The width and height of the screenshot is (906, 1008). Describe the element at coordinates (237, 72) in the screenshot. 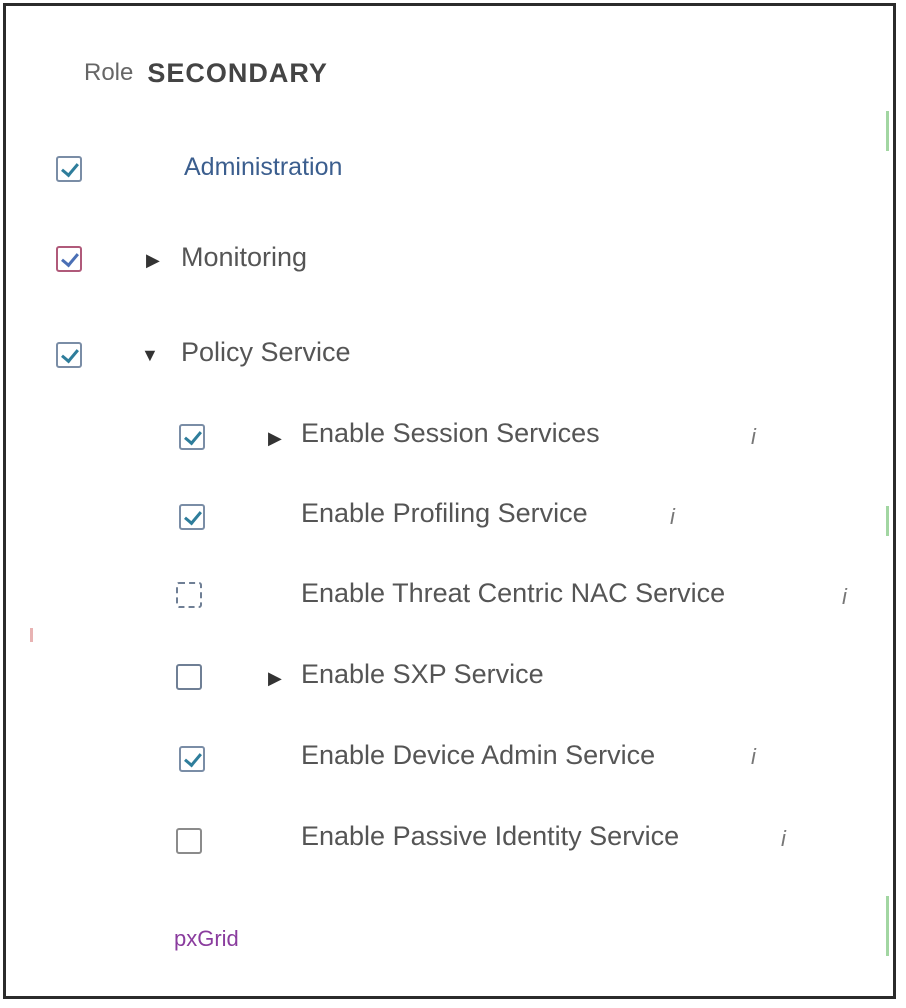

I see `role-value: SECONDARY` at that location.